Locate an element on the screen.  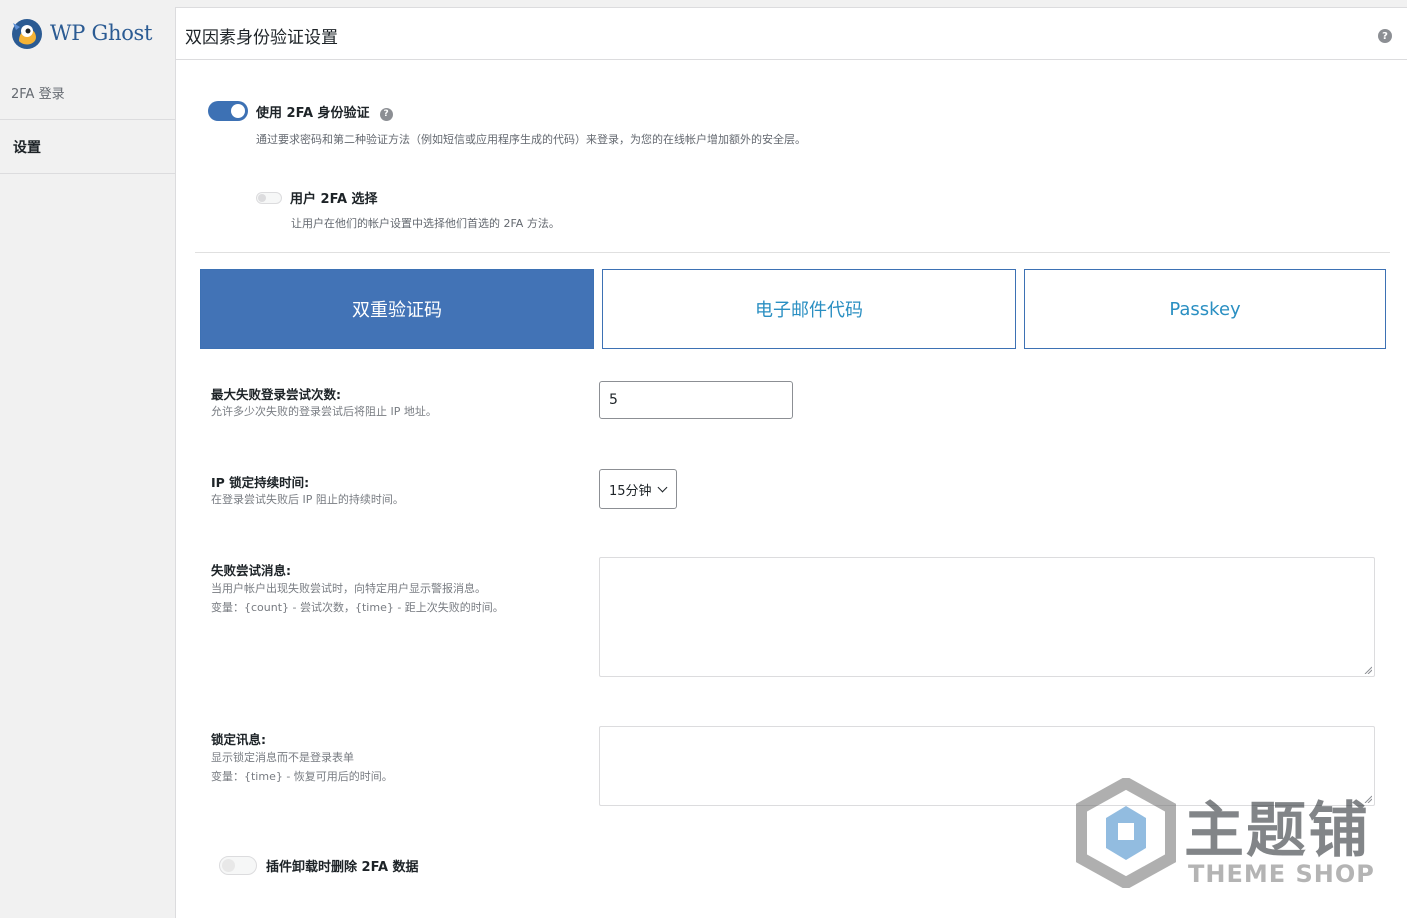
lockout-message-variables: 变量：{time} - 恢复可用后的时间。 is located at coordinates (302, 776).